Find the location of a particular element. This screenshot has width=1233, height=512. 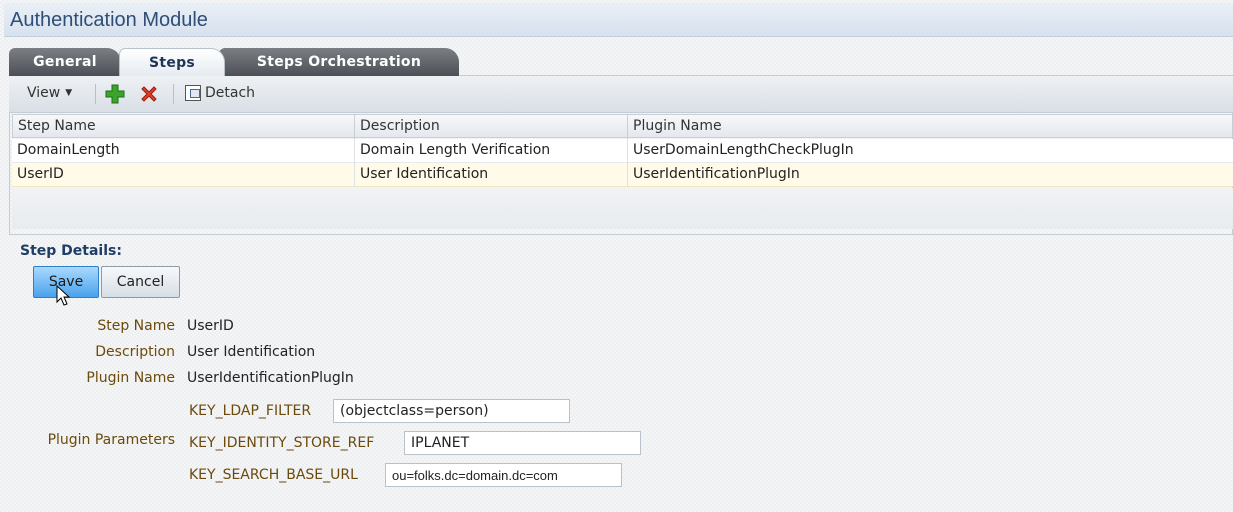

param-identity-store-ref-label: KEY_IDENTITY_STORE_REF is located at coordinates (282, 443).